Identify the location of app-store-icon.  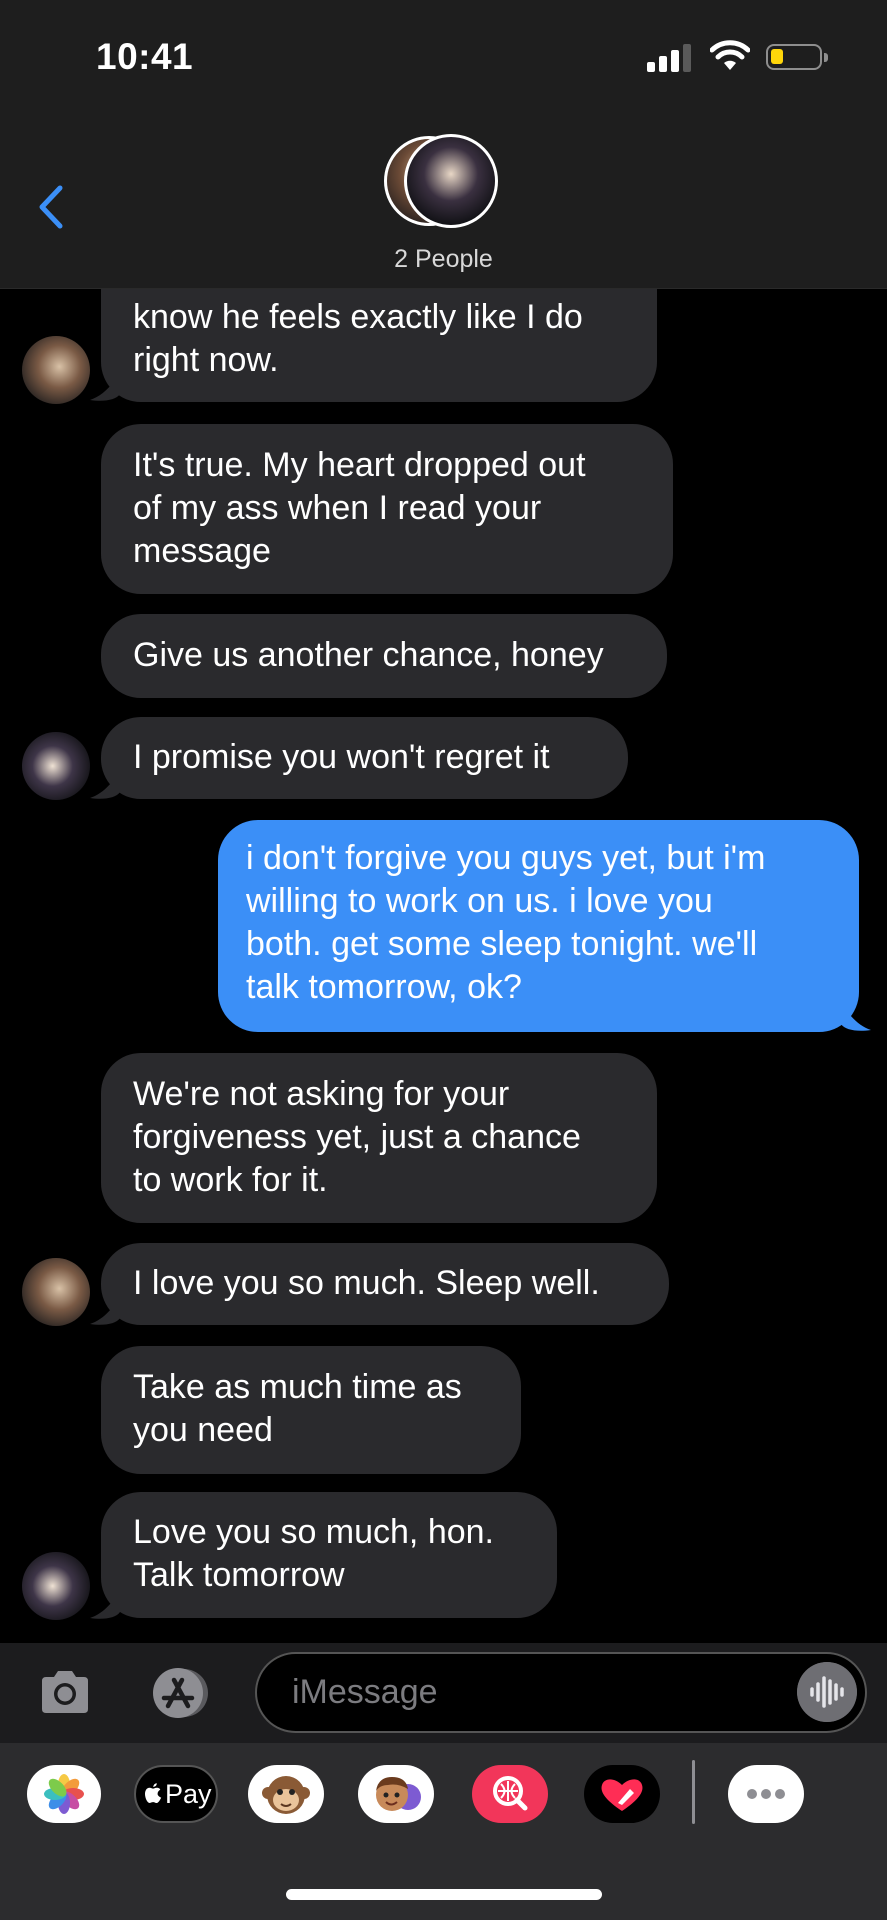
(180, 1693).